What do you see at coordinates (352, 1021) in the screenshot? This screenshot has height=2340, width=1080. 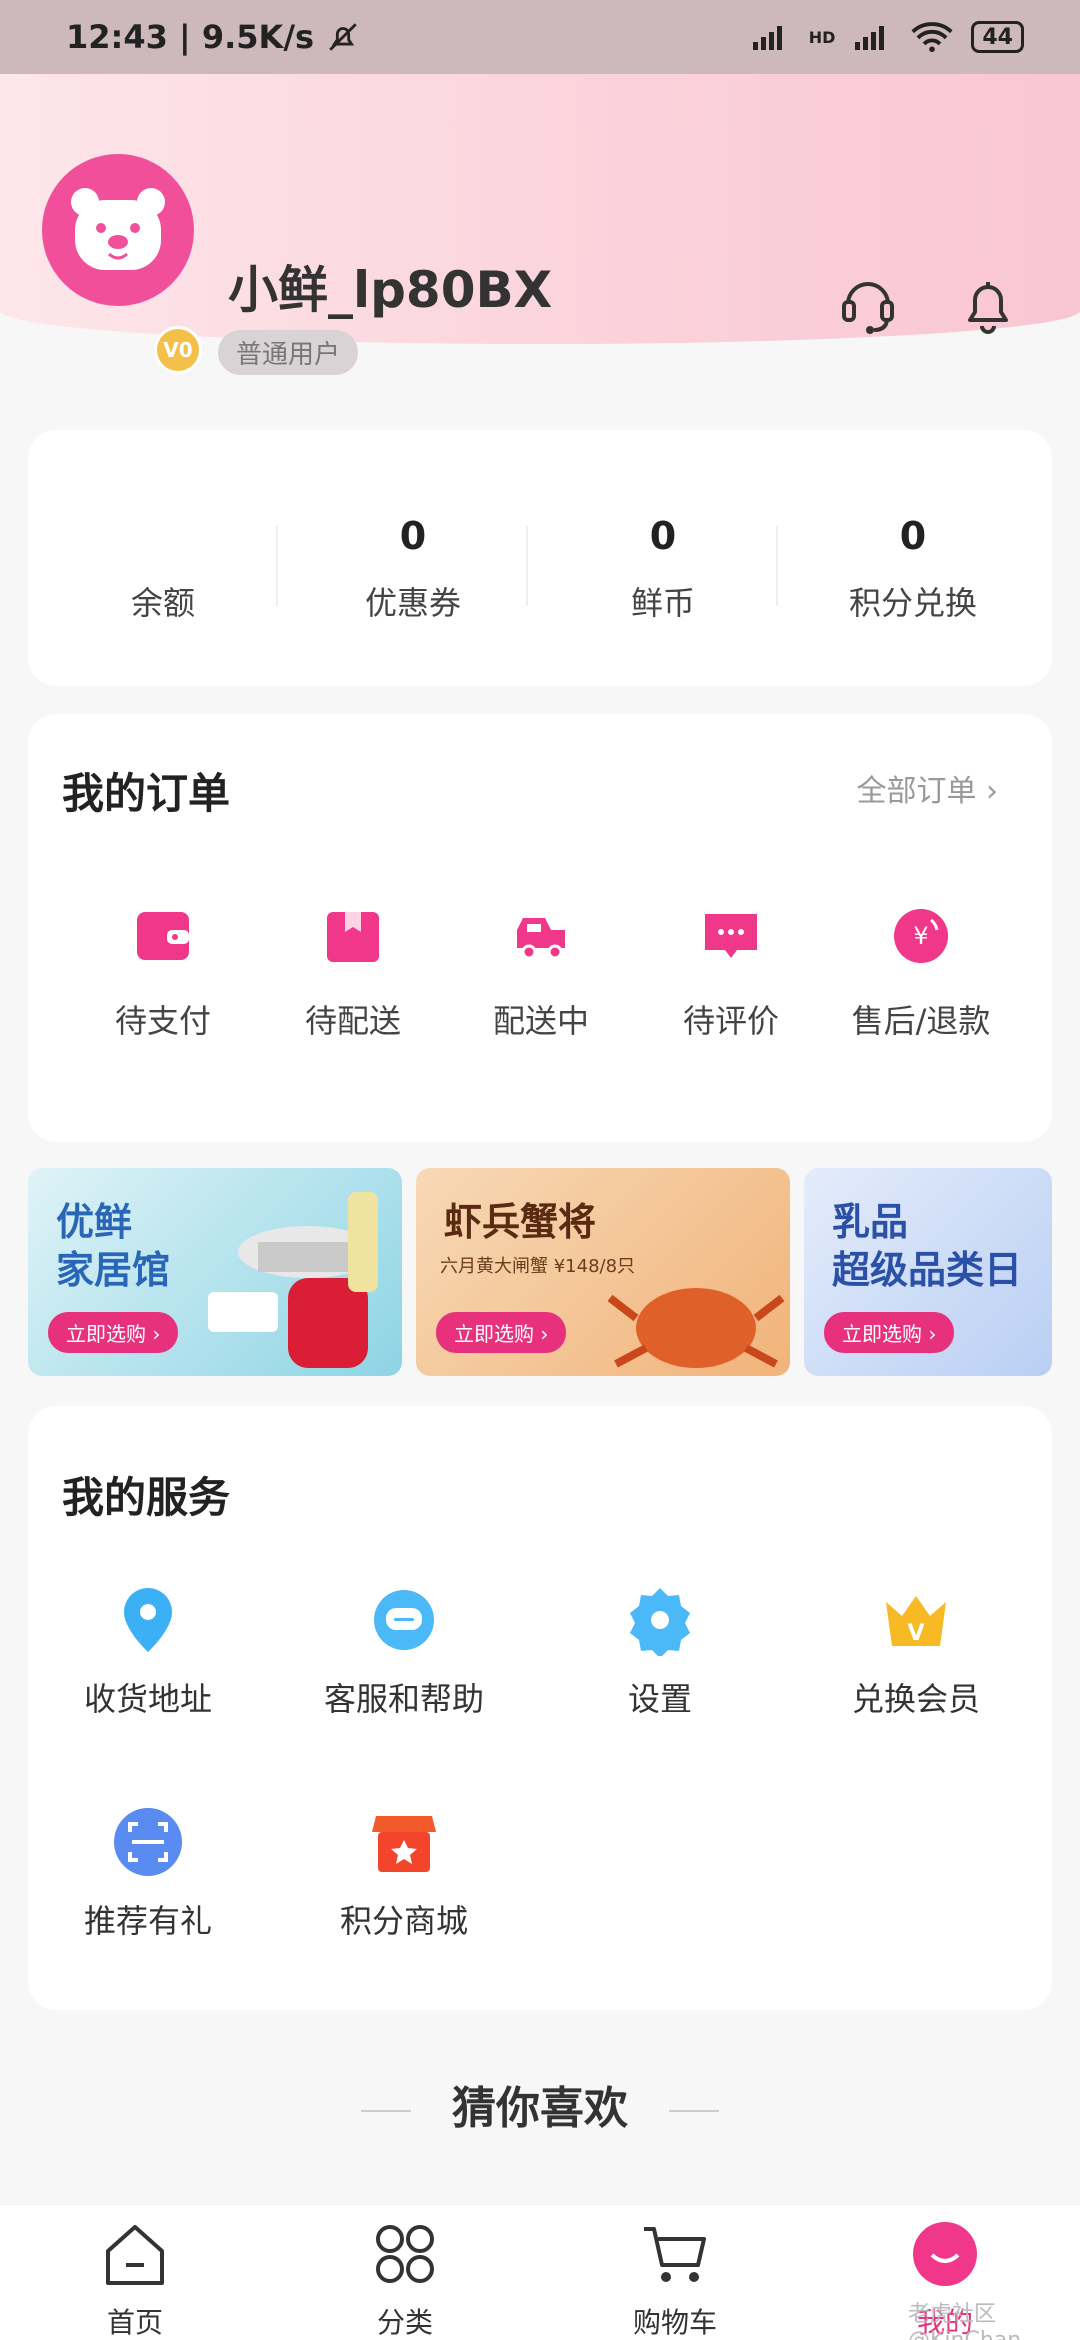 I see `order-label: 待配送` at bounding box center [352, 1021].